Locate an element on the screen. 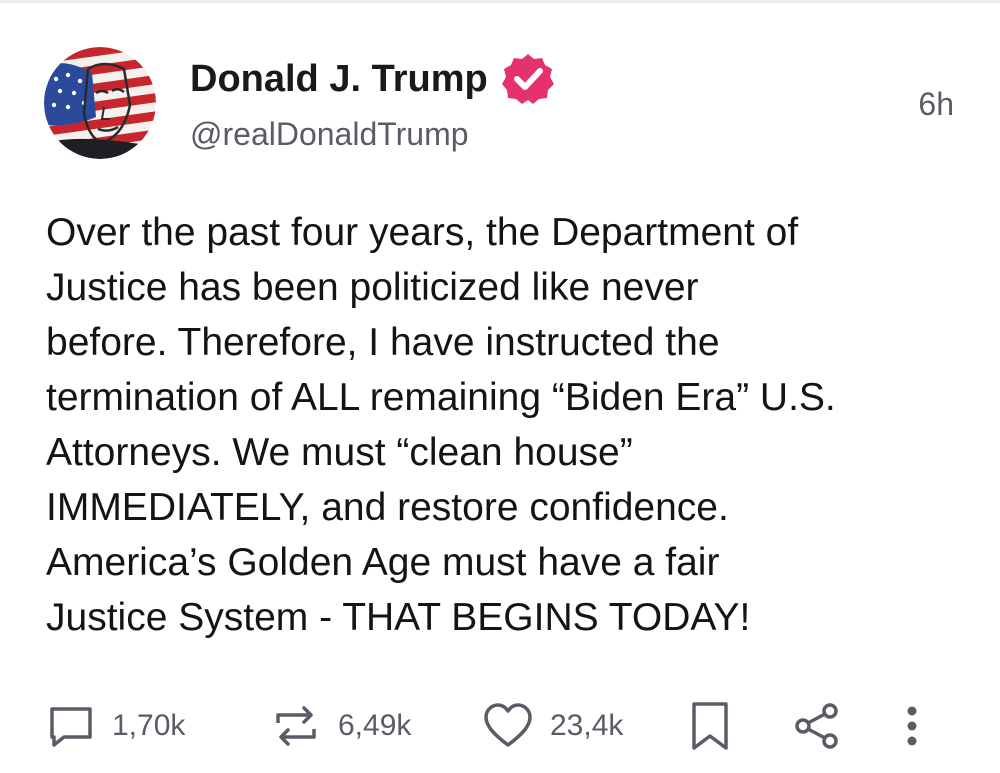 The width and height of the screenshot is (1000, 773). author-avatar is located at coordinates (100, 103).